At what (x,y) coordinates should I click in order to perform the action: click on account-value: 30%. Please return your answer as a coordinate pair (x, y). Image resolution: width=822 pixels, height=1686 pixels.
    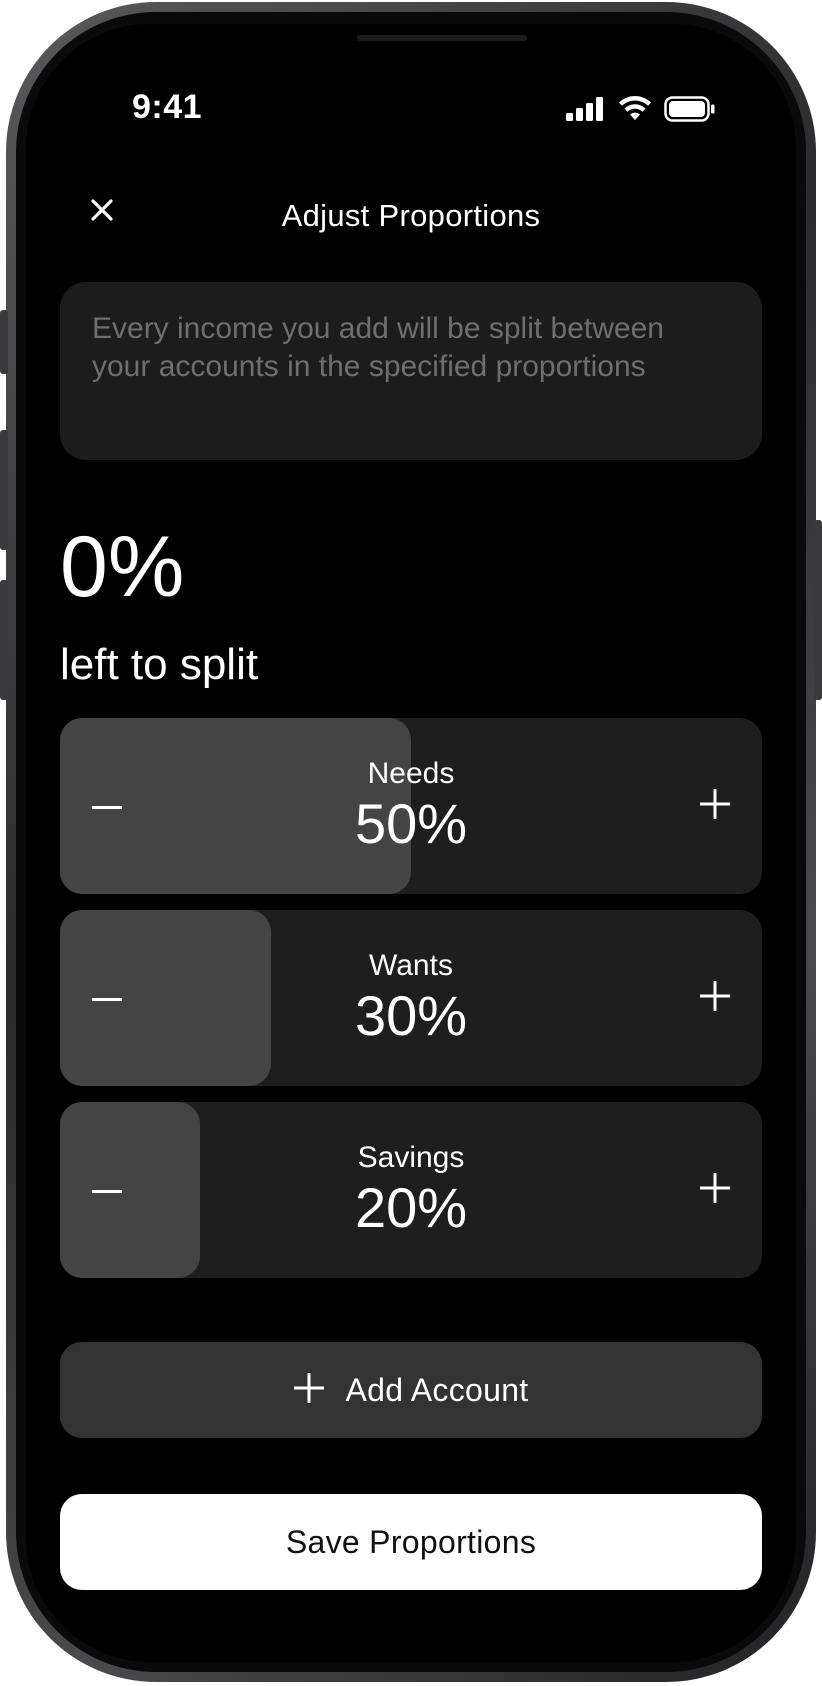
    Looking at the image, I should click on (411, 1016).